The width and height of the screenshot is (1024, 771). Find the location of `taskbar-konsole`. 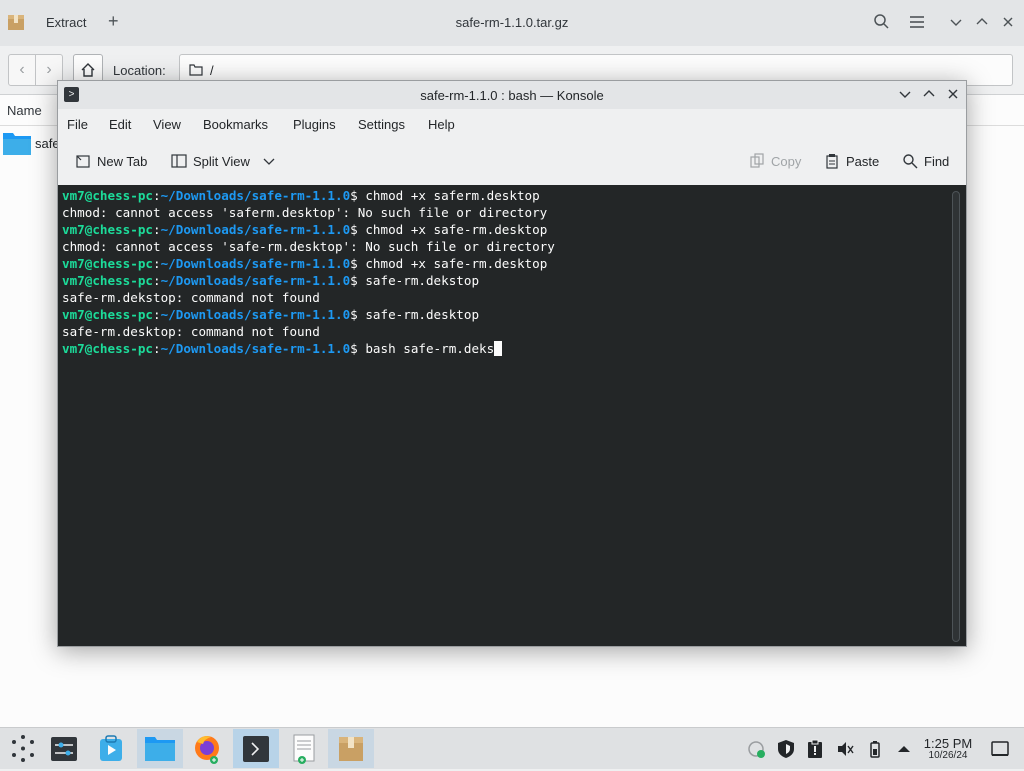

taskbar-konsole is located at coordinates (256, 748).